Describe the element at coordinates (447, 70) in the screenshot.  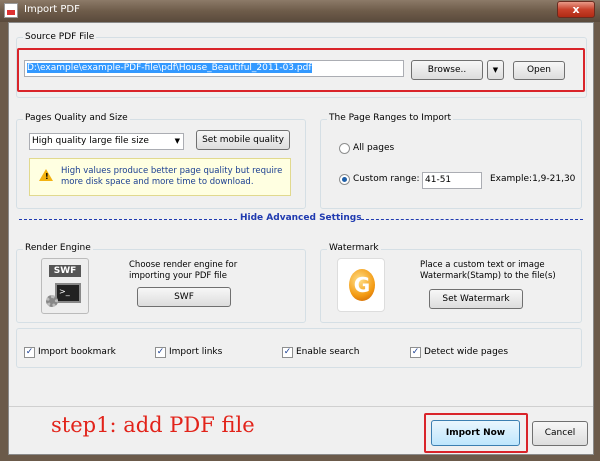
I see `browse-button: Browse..` at that location.